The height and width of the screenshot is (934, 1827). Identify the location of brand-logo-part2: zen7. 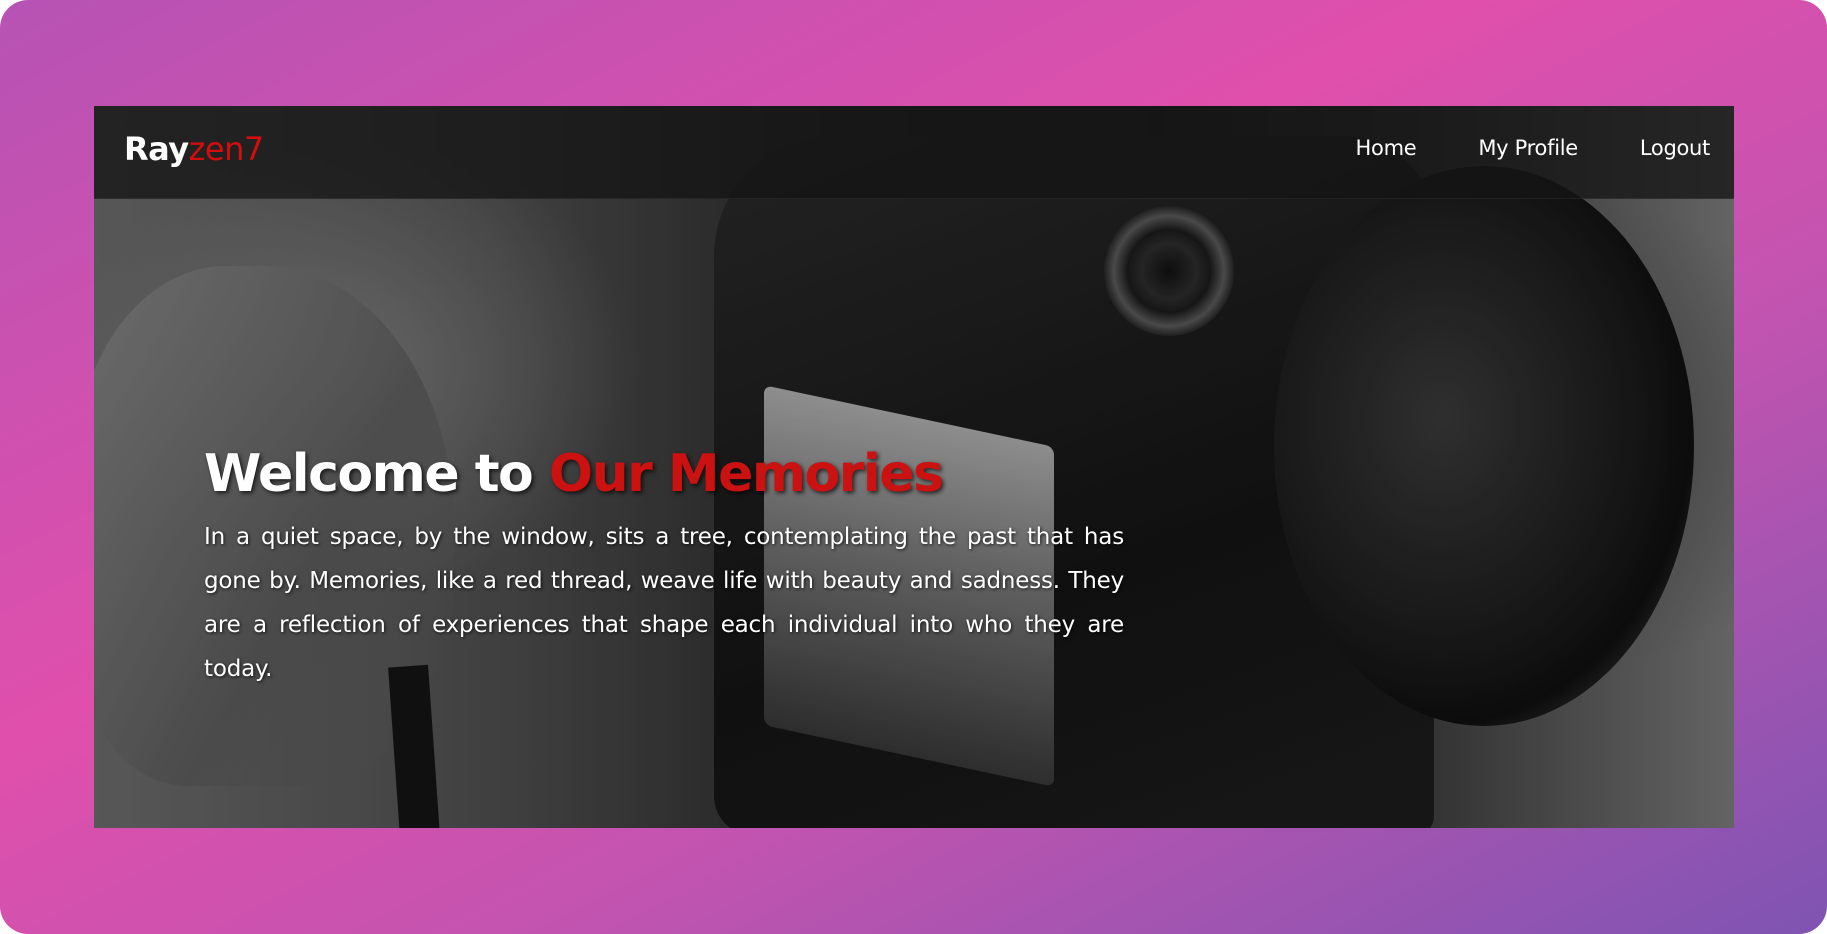
(226, 149).